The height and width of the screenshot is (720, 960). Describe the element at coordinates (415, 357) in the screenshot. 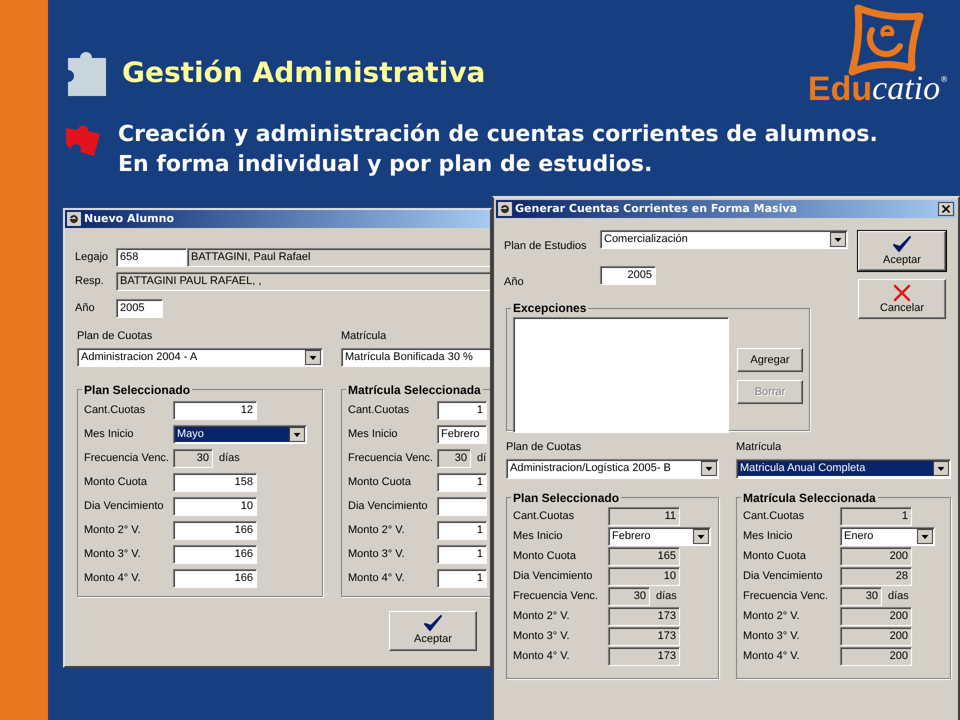

I see `dropdown: Matrícula Bonificada 30 %` at that location.